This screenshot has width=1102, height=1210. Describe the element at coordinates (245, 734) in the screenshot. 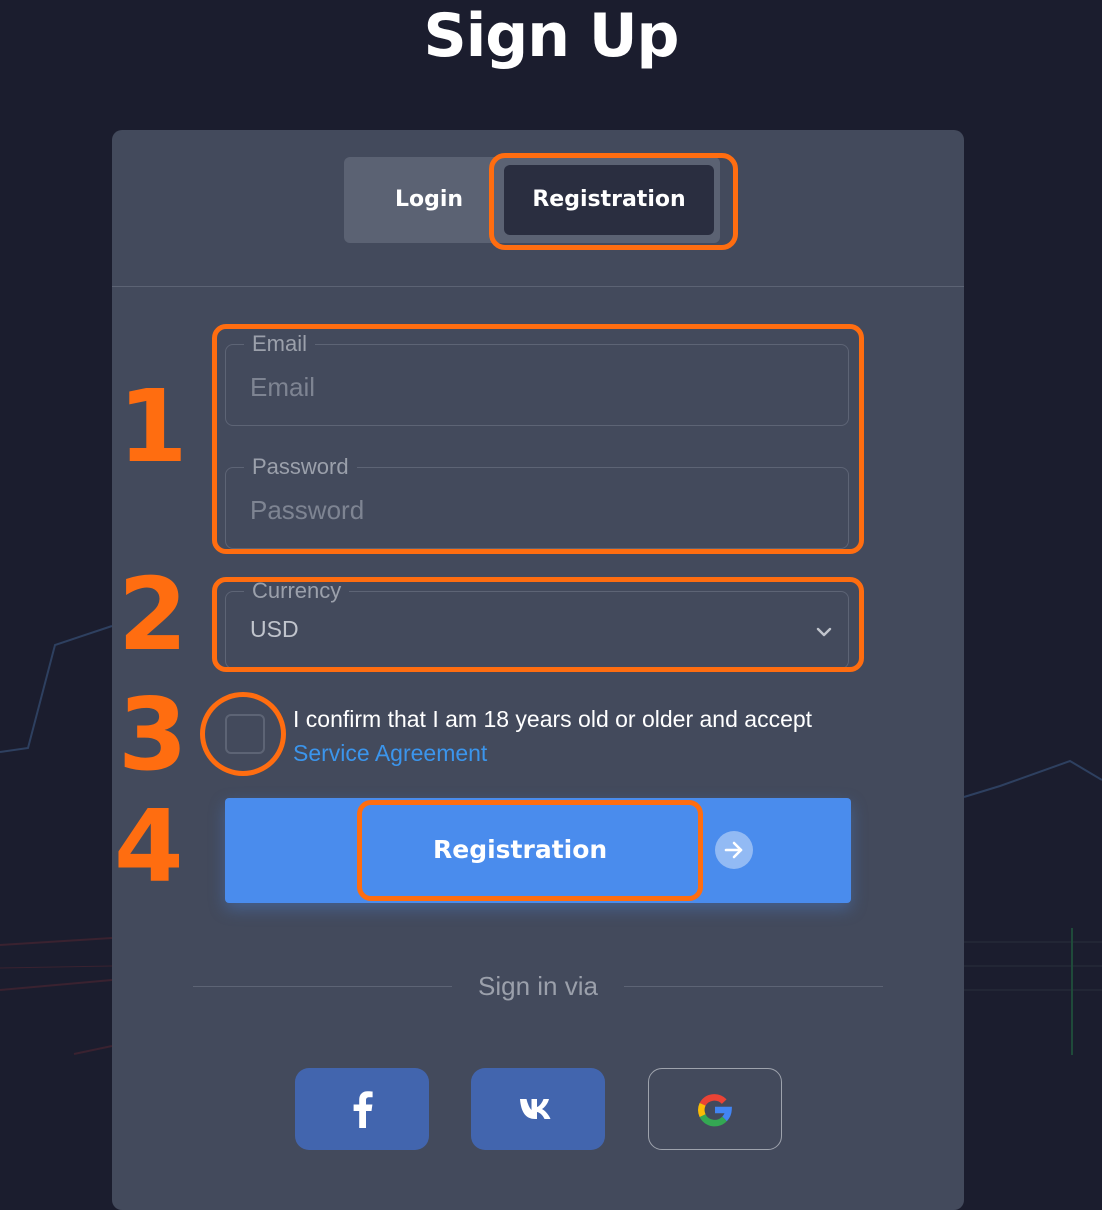

I see `age-consent-checkbox` at that location.